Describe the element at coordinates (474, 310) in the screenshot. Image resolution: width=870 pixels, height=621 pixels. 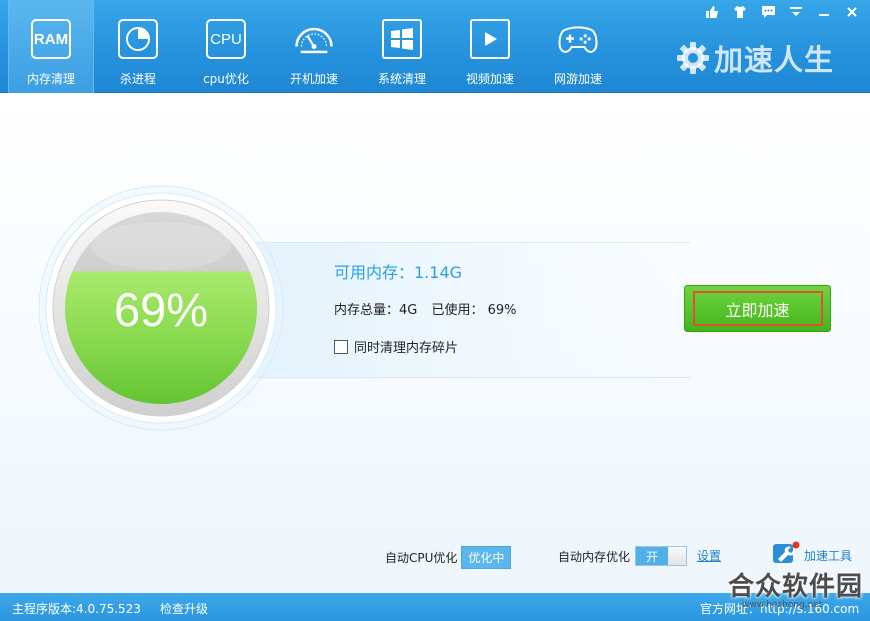
I see `used-memory: 已使用： 69%` at that location.